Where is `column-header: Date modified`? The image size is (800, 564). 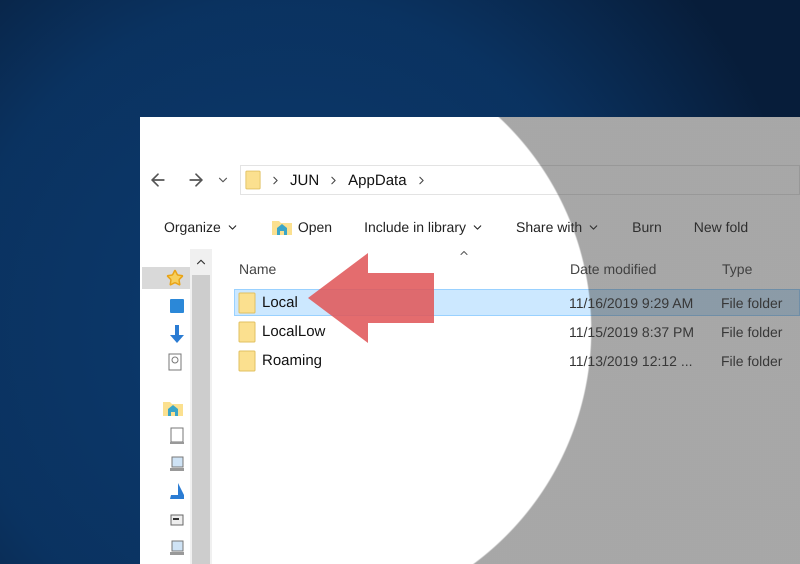
column-header: Date modified is located at coordinates (646, 269).